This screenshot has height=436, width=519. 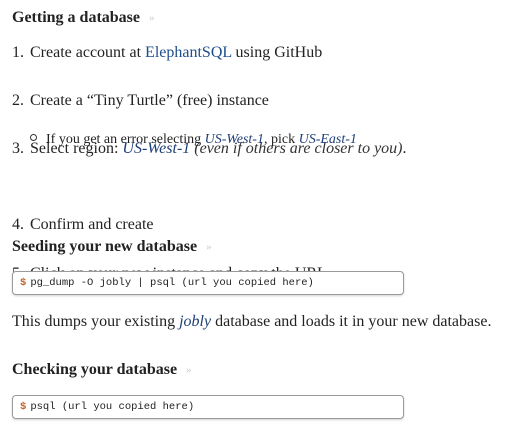 What do you see at coordinates (112, 407) in the screenshot?
I see `code-command: psql (url you copied here)` at bounding box center [112, 407].